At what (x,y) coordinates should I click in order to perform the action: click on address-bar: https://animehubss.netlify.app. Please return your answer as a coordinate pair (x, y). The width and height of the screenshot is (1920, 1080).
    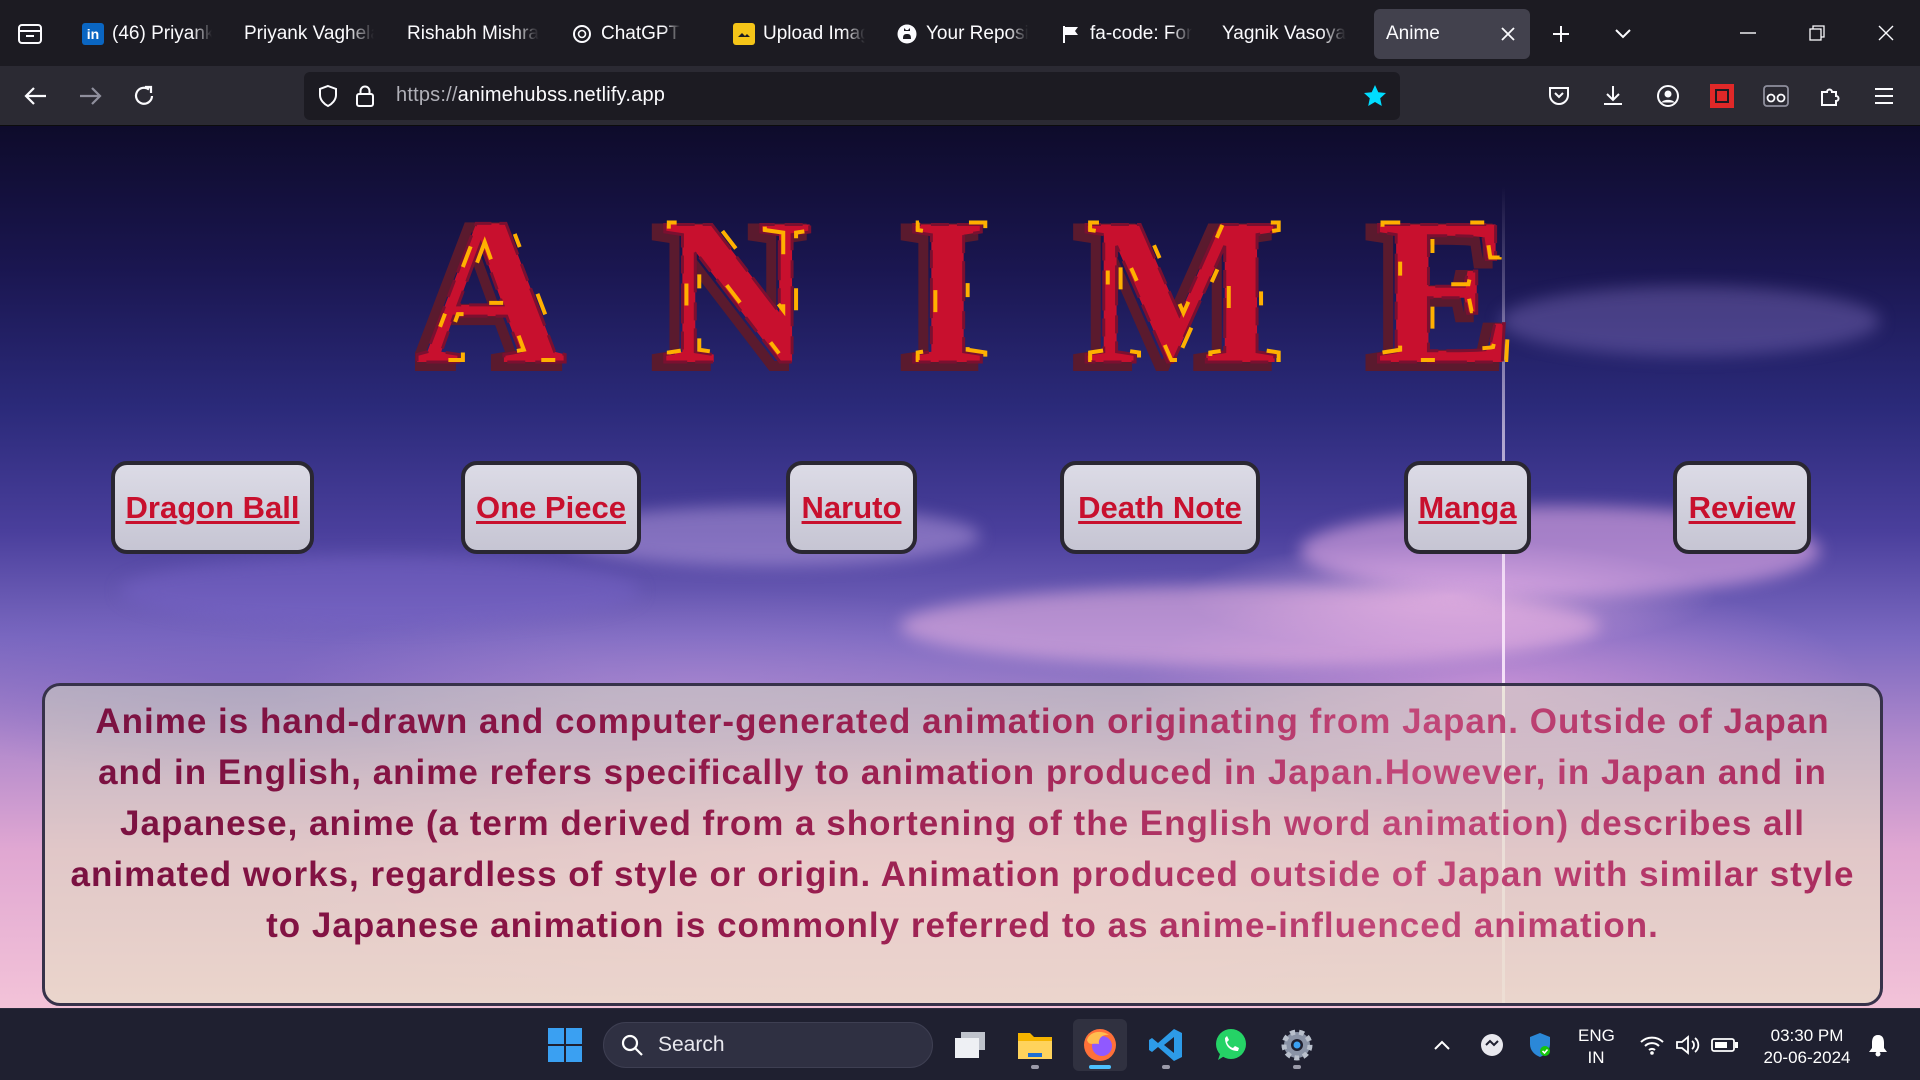
    Looking at the image, I should click on (852, 96).